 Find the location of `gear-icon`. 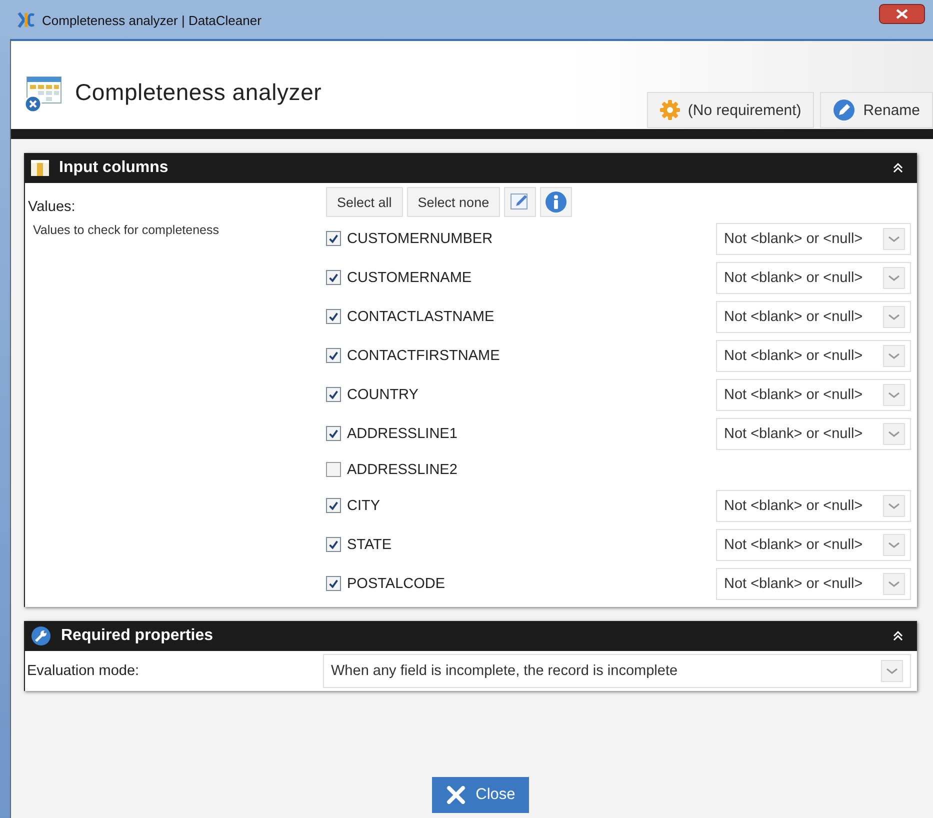

gear-icon is located at coordinates (670, 110).